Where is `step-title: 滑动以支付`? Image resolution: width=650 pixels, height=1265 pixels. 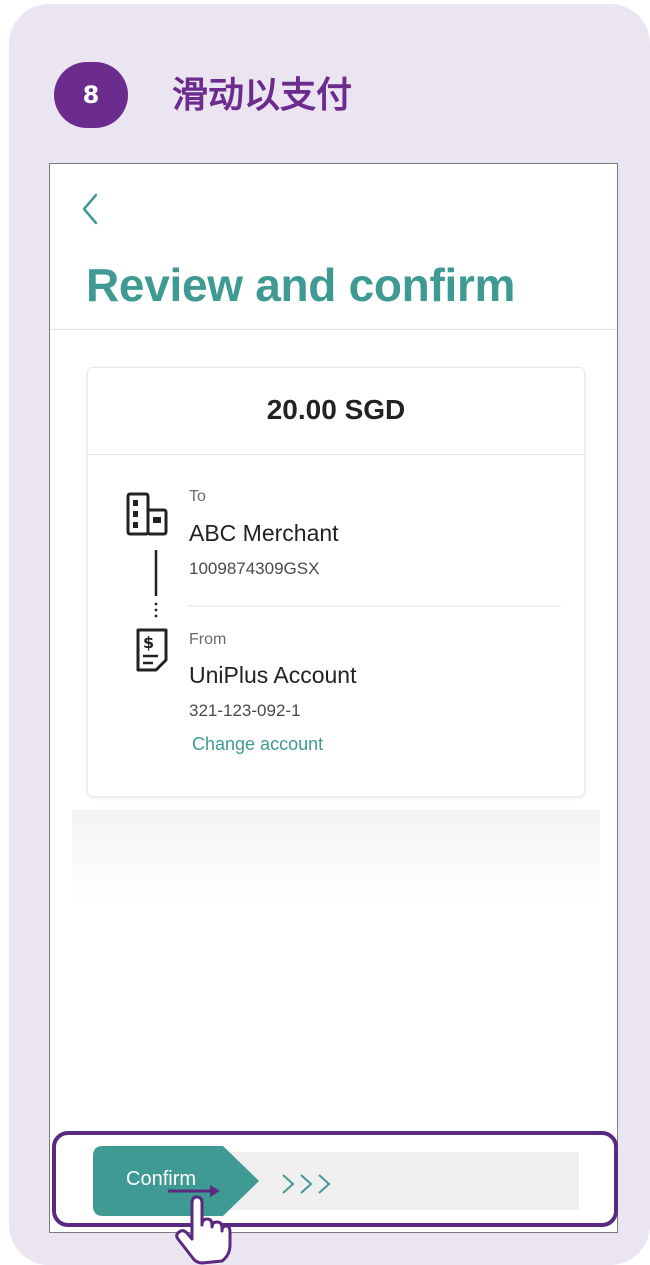 step-title: 滑动以支付 is located at coordinates (262, 95).